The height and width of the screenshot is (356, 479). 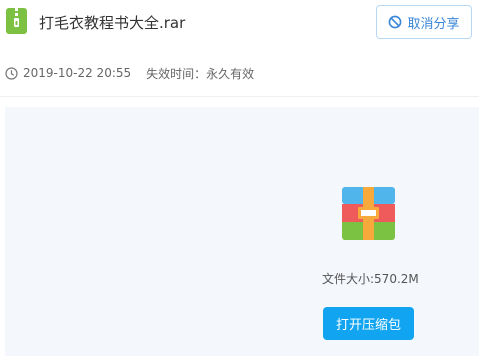 I want to click on rar-archive-icon, so click(x=368, y=213).